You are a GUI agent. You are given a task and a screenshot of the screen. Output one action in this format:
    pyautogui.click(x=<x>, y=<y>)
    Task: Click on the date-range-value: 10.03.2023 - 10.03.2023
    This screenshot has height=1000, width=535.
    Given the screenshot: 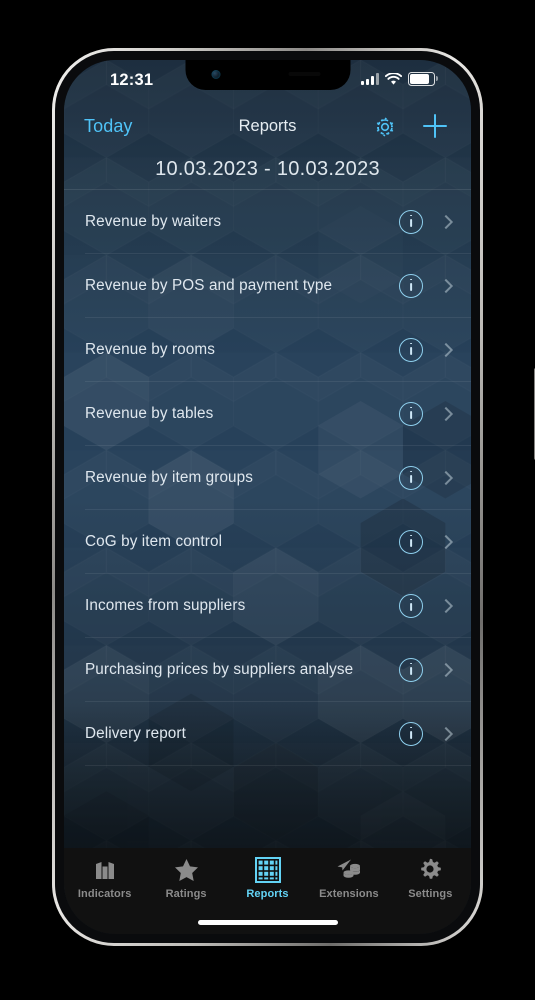 What is the action you would take?
    pyautogui.click(x=267, y=169)
    